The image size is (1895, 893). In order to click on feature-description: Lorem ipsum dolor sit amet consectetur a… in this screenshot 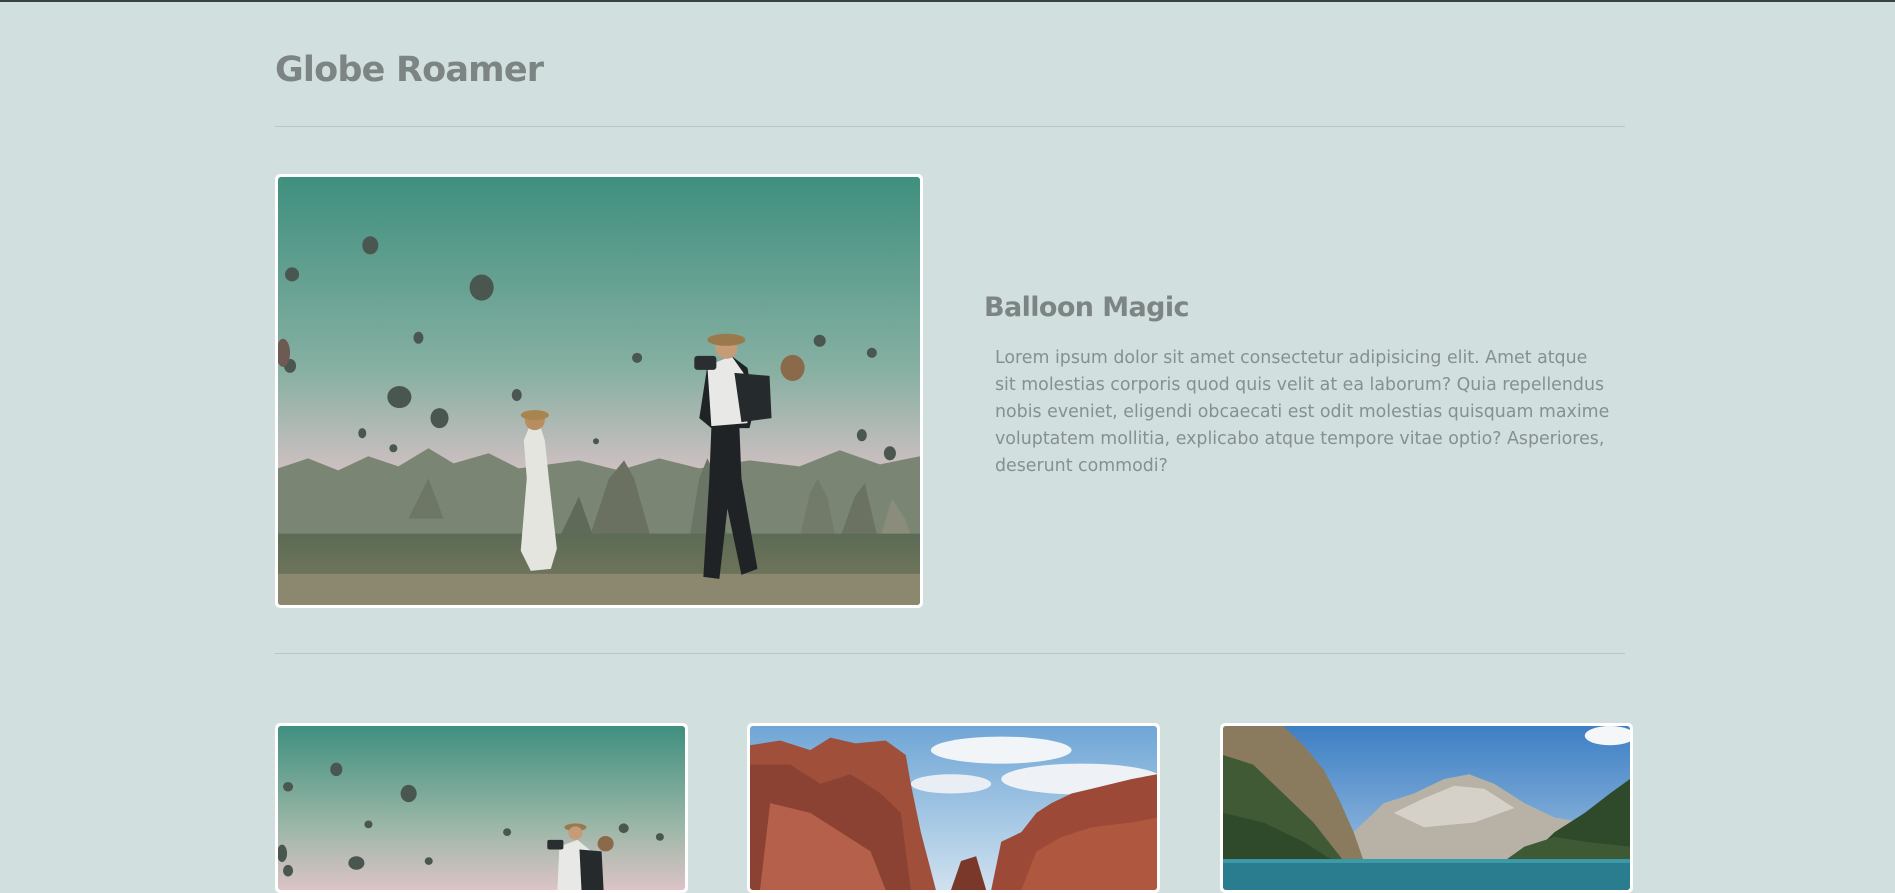, I will do `click(1302, 412)`.